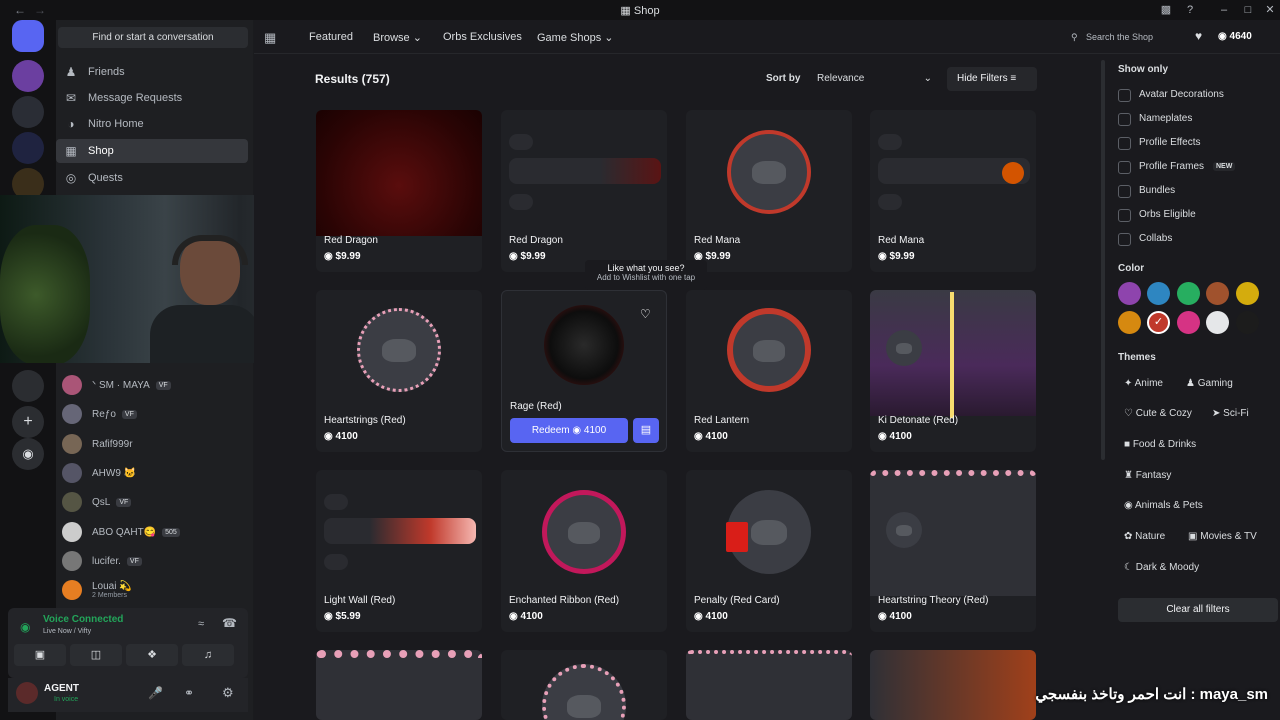 This screenshot has height=720, width=1280. I want to click on color-swatch-blue, so click(1158, 293).